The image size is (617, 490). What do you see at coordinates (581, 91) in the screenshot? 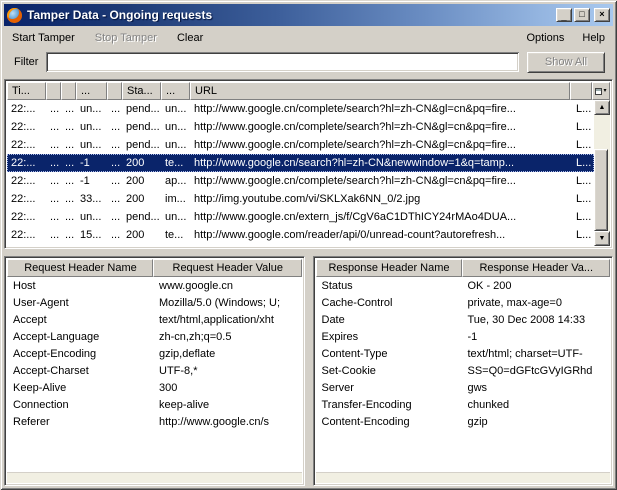
I see `column-header-load-flags` at bounding box center [581, 91].